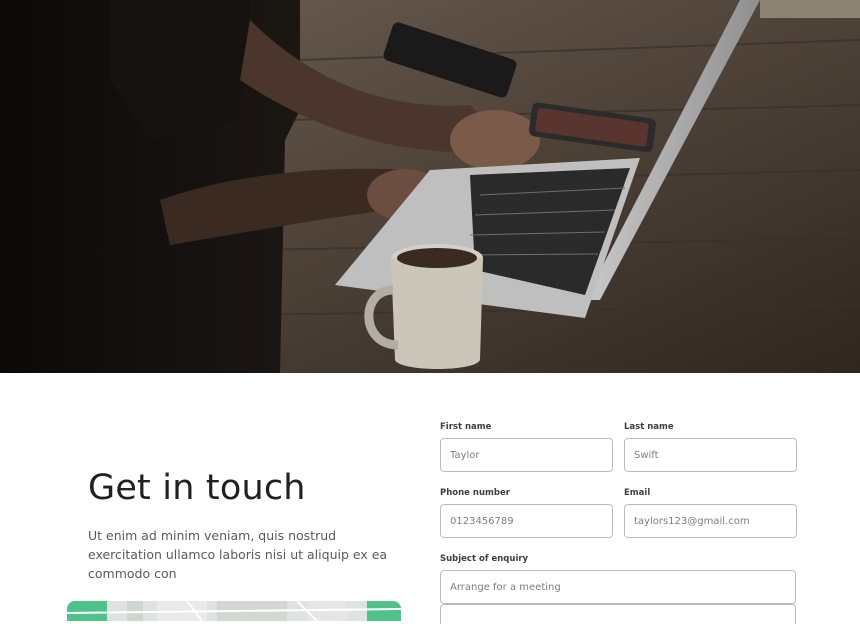  I want to click on subject-input, so click(618, 587).